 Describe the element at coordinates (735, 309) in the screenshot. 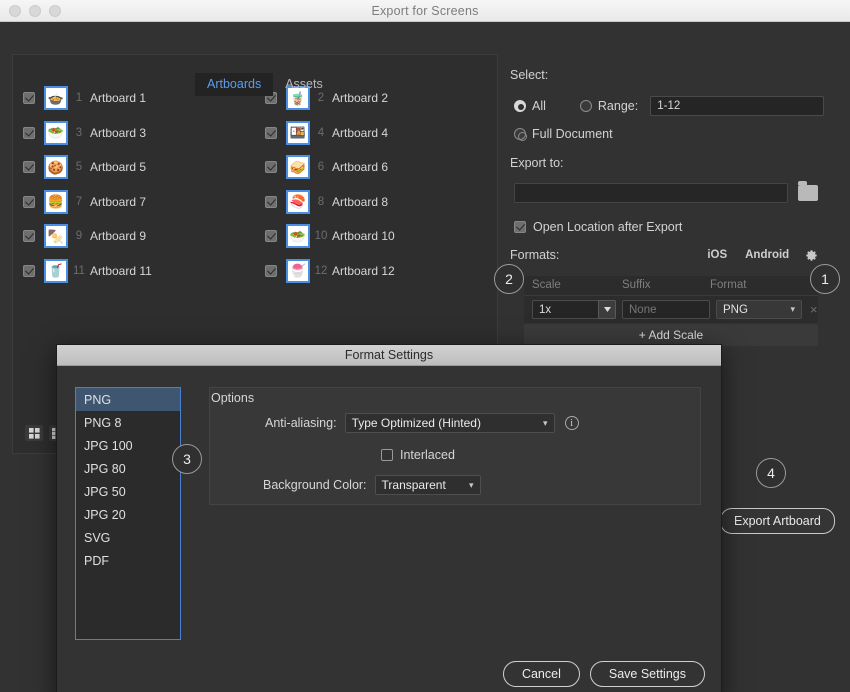

I see `format-value: PNG` at that location.